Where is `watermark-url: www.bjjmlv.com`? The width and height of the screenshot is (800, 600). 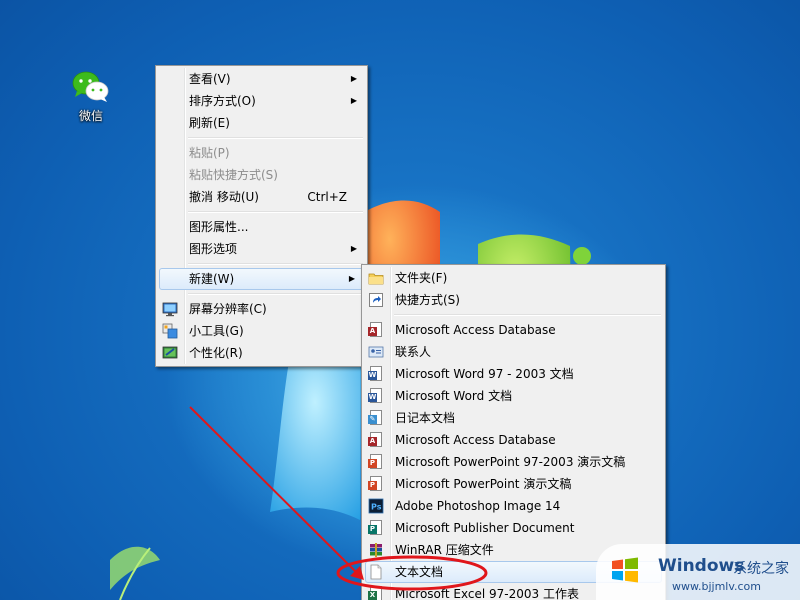 watermark-url: www.bjjmlv.com is located at coordinates (716, 586).